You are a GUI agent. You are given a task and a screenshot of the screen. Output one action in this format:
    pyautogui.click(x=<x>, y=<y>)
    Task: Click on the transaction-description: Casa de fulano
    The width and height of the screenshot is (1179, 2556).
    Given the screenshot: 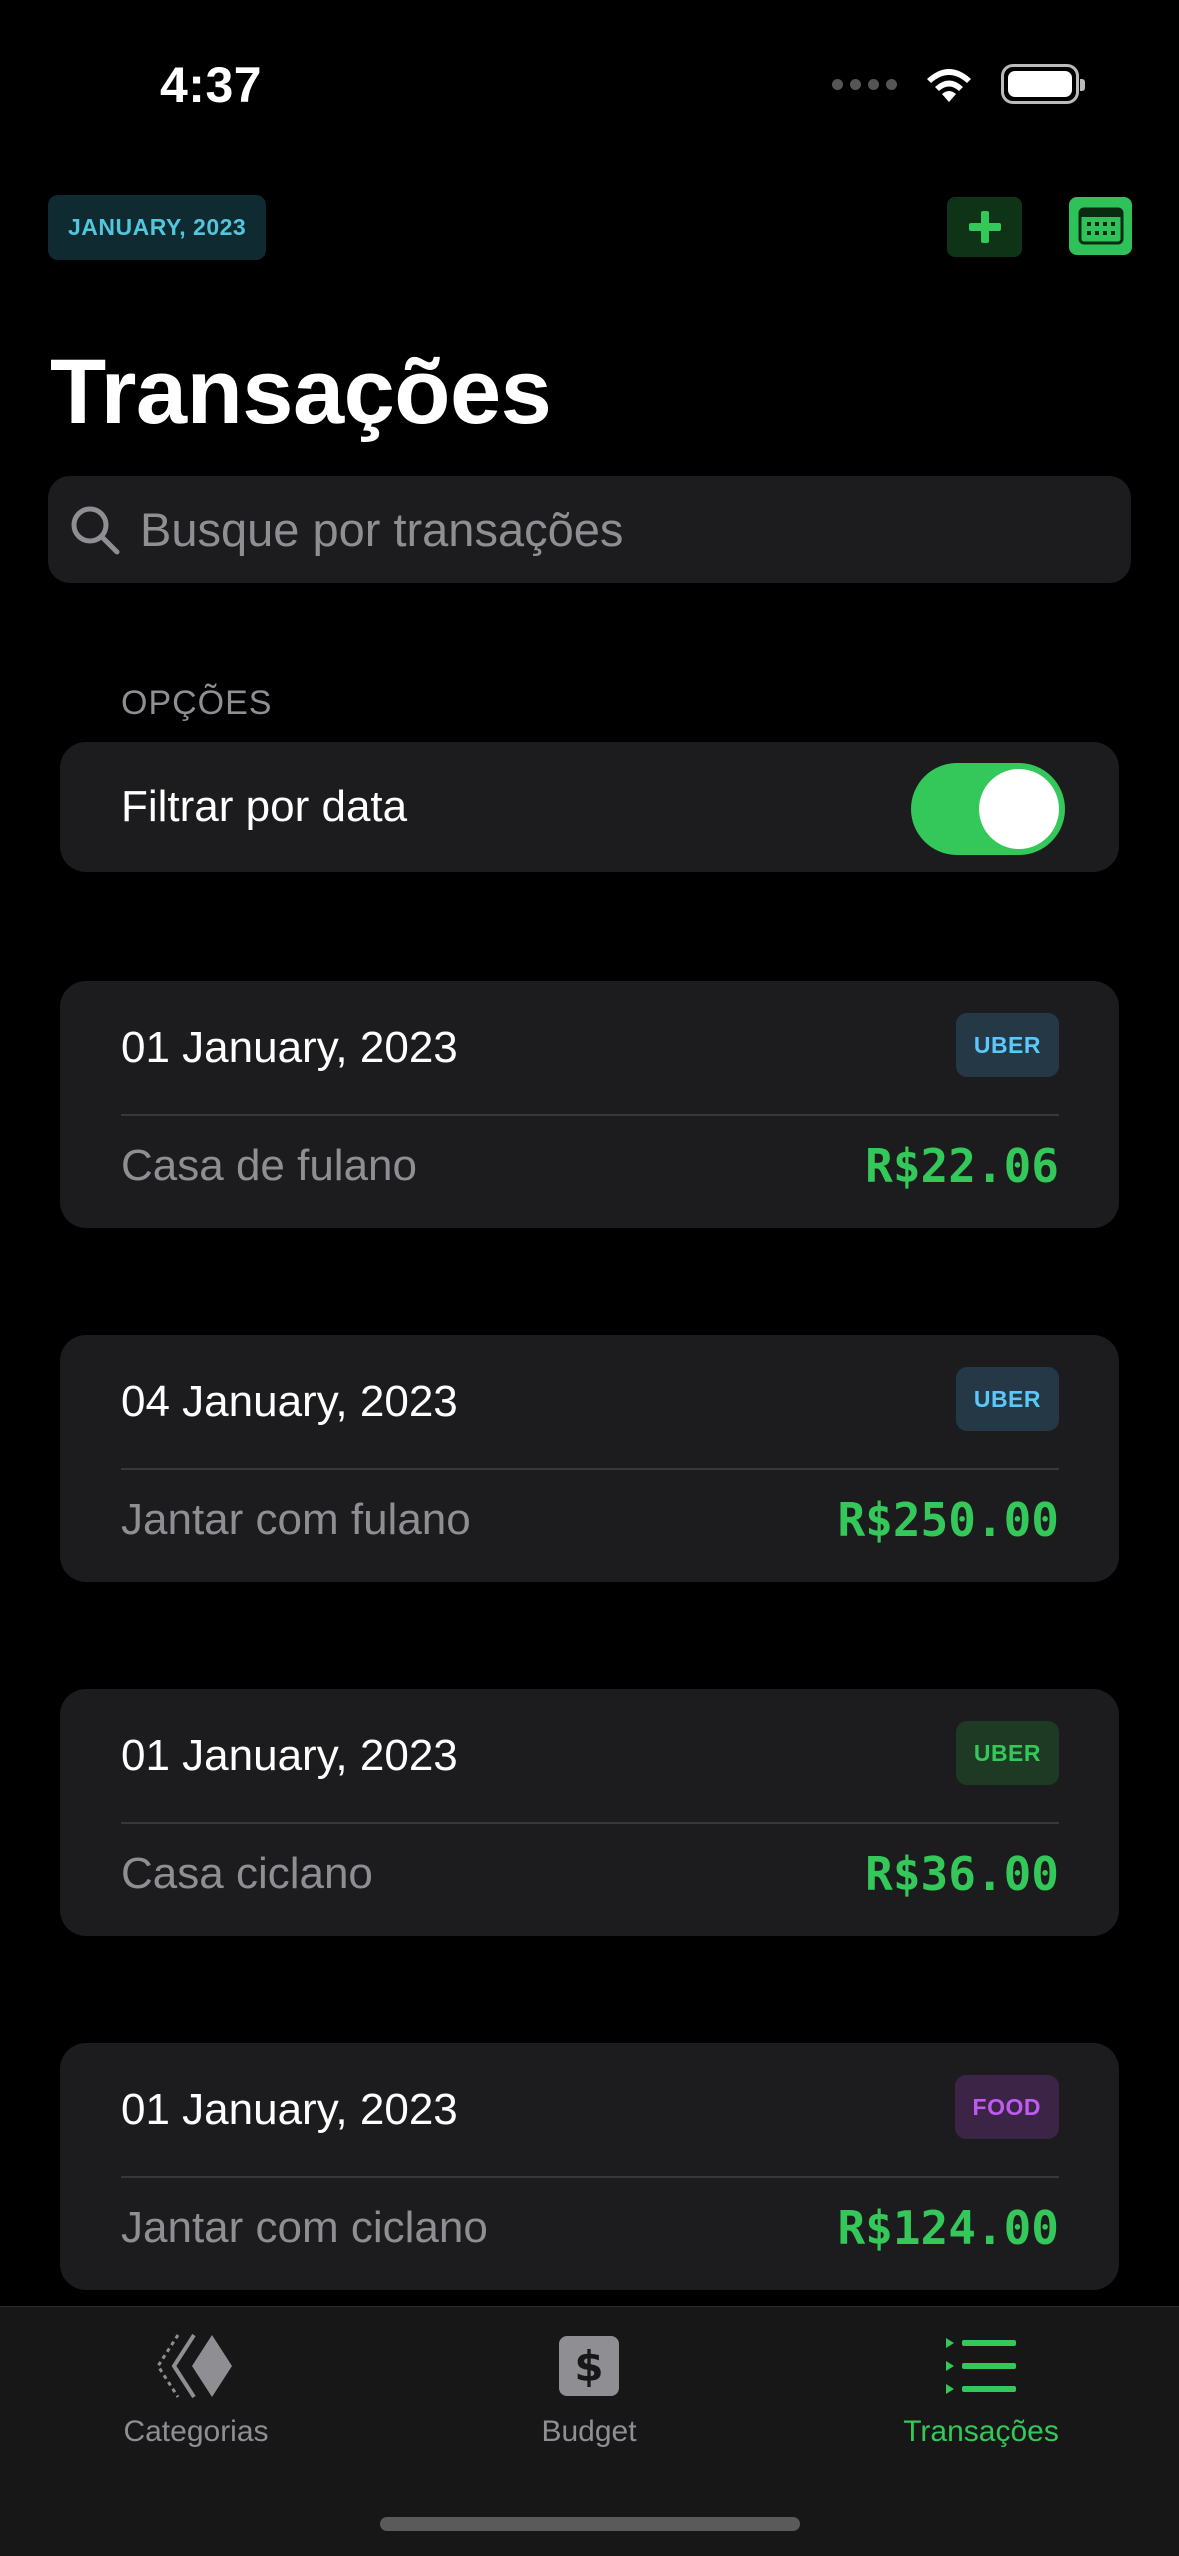 What is the action you would take?
    pyautogui.click(x=269, y=1165)
    